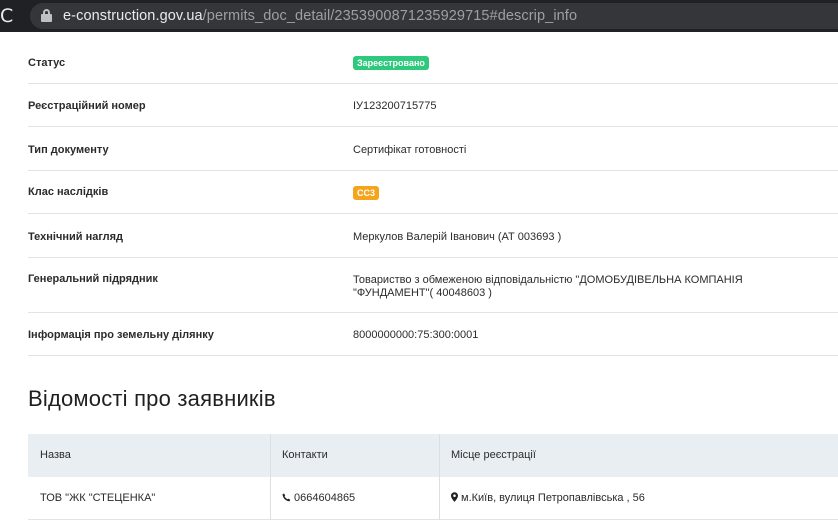  I want to click on detail-row-document-type: Тип документу Сертифікат готовності, so click(433, 149).